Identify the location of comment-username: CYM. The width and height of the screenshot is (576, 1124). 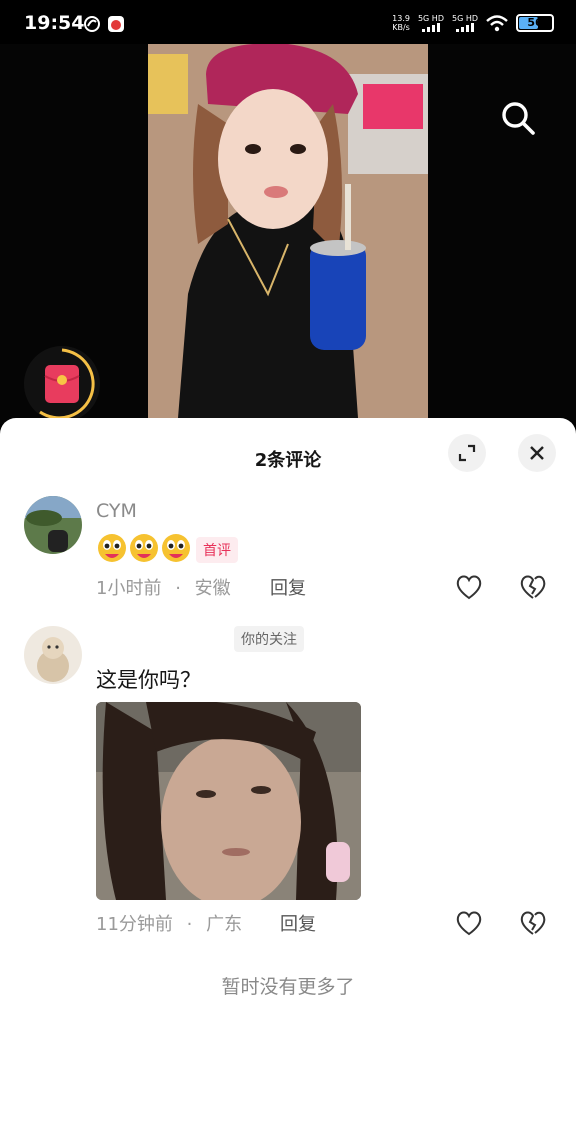
(116, 511).